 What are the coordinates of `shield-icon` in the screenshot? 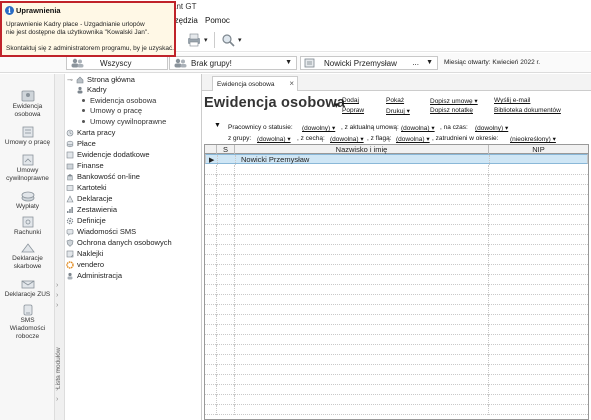 It's located at (70, 242).